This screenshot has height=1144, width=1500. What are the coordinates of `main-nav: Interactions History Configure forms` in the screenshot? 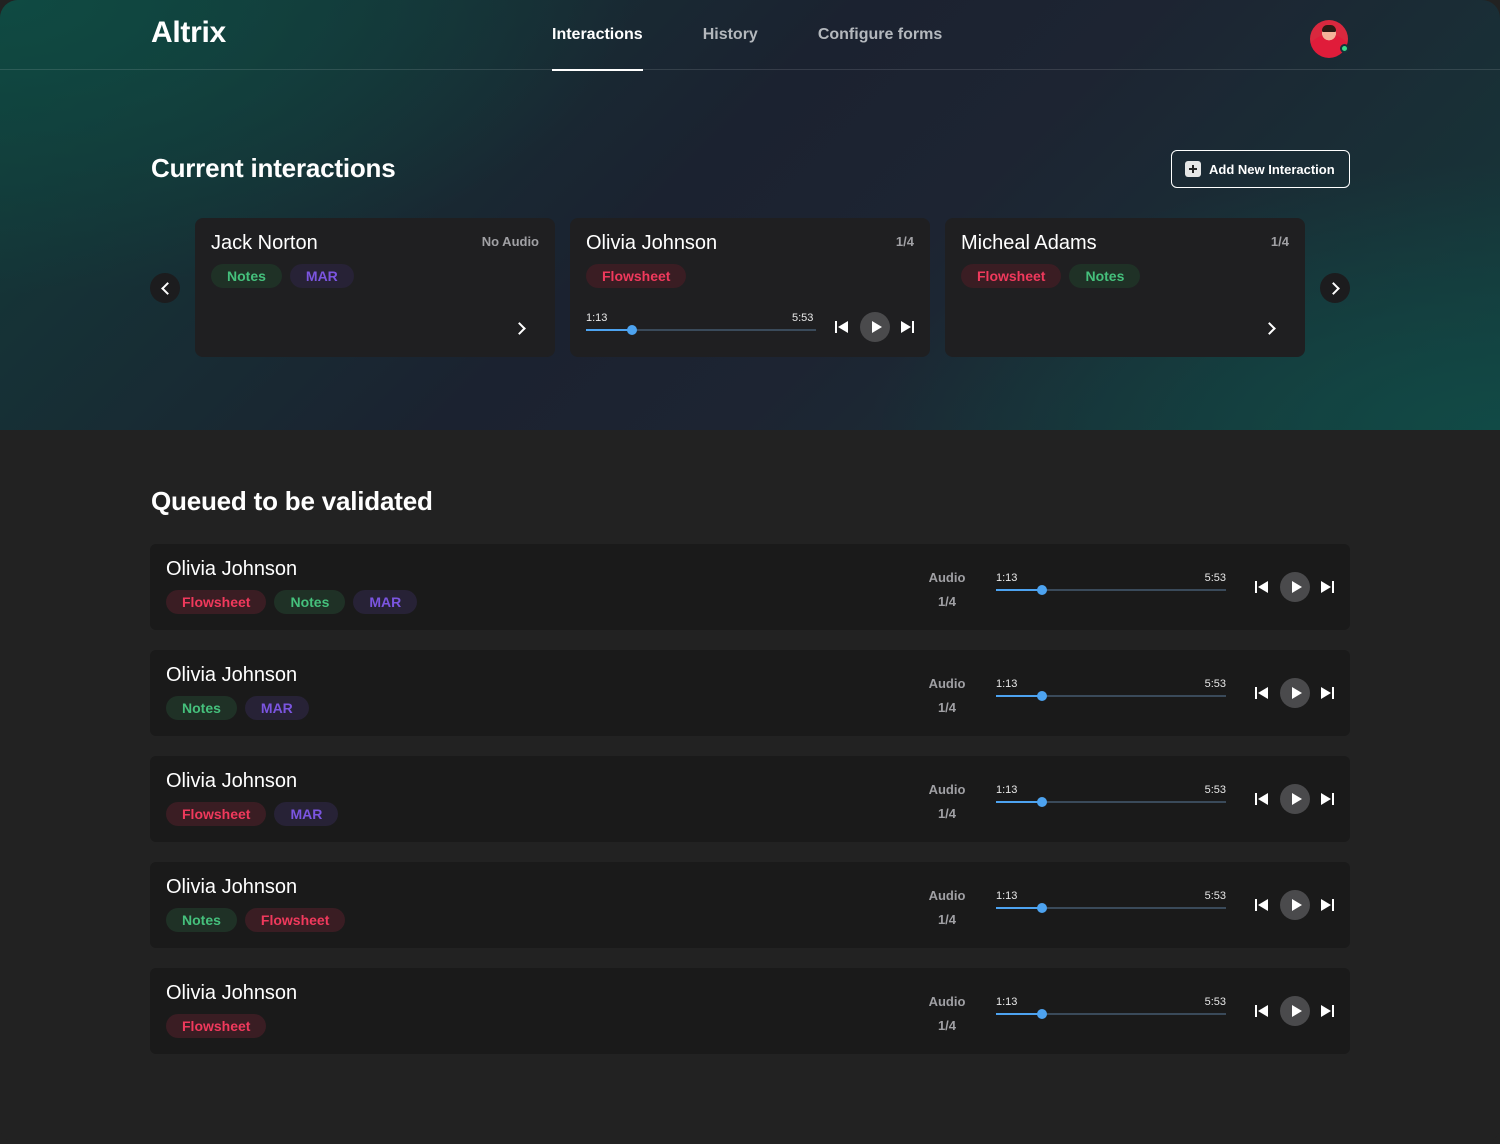 It's located at (777, 35).